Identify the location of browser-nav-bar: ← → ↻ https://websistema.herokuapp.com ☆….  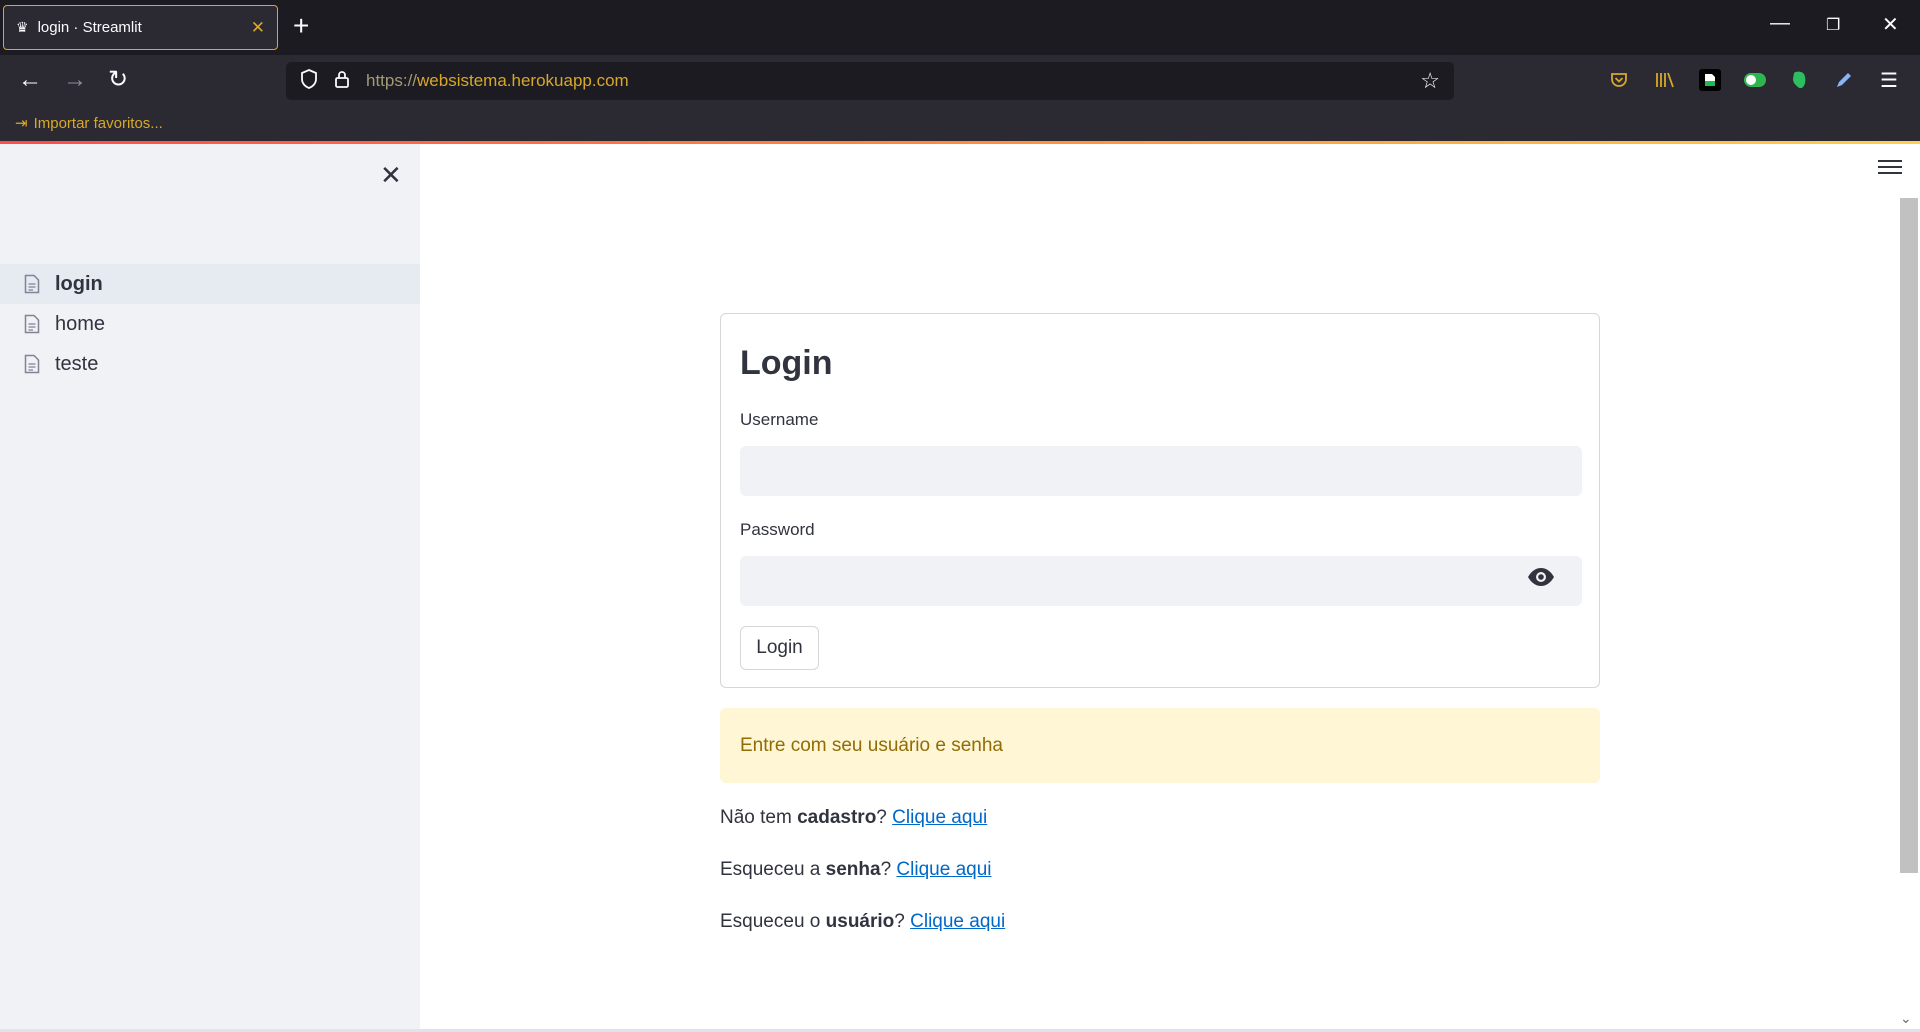
(960, 80).